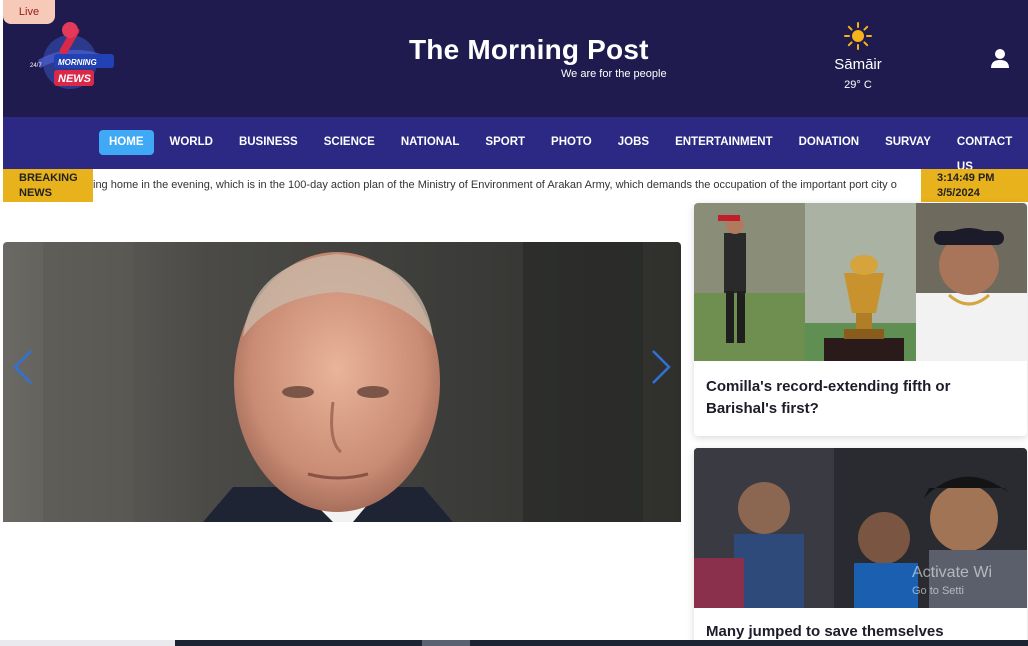  I want to click on nav-item-entertainment: ENTERTAINMENT, so click(724, 142).